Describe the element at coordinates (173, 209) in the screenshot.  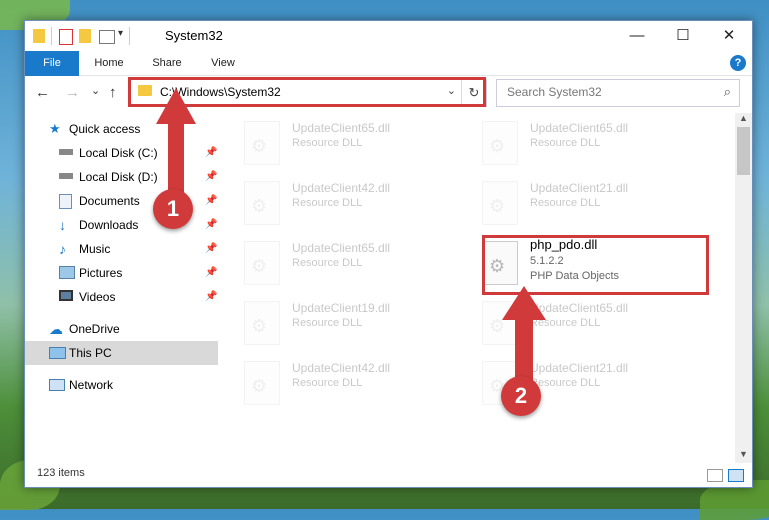
I see `callout-1: 1` at that location.